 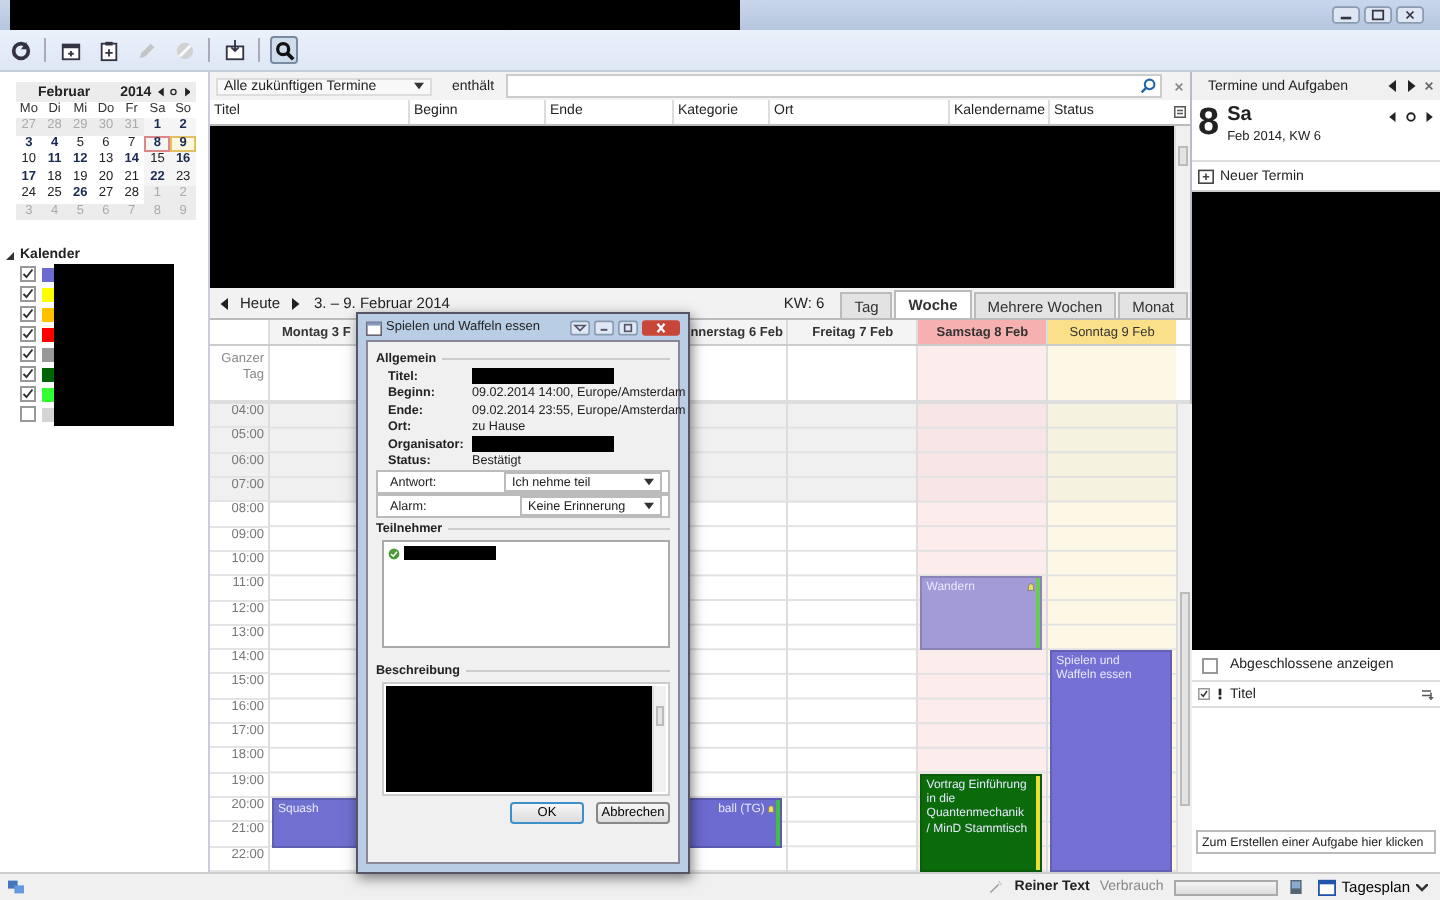 What do you see at coordinates (234, 50) in the screenshot?
I see `calendar-arrow-icon` at bounding box center [234, 50].